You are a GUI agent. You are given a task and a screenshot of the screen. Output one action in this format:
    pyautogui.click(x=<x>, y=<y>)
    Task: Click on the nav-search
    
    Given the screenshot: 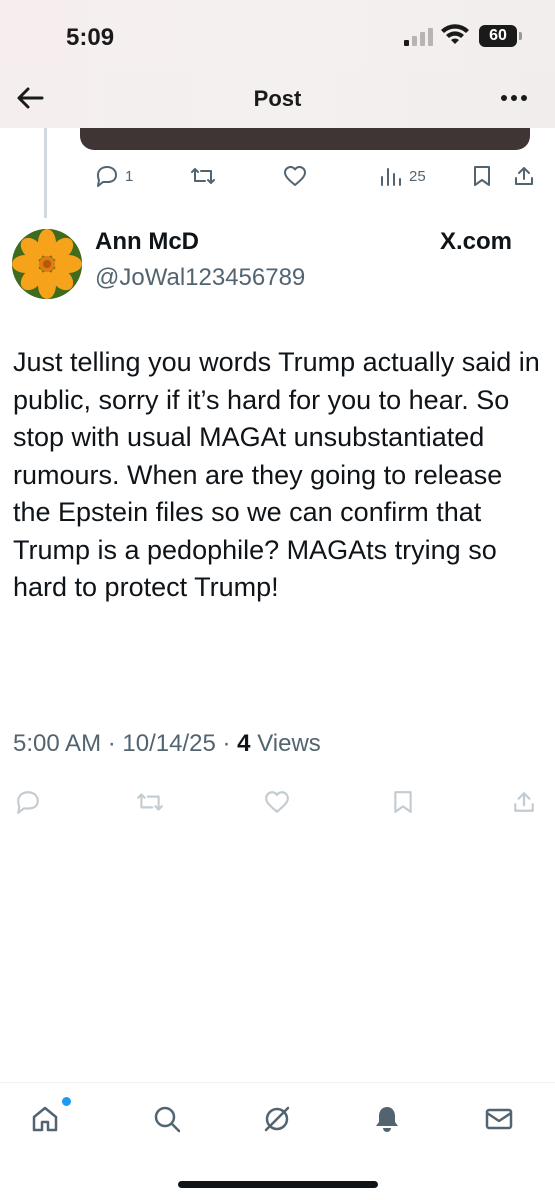 What is the action you would take?
    pyautogui.click(x=167, y=1119)
    